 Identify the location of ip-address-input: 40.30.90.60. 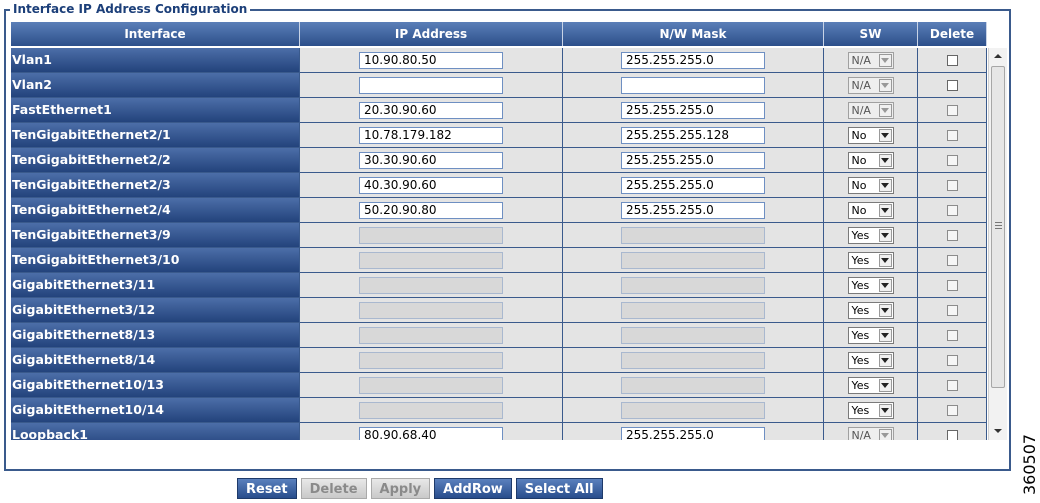
(431, 185).